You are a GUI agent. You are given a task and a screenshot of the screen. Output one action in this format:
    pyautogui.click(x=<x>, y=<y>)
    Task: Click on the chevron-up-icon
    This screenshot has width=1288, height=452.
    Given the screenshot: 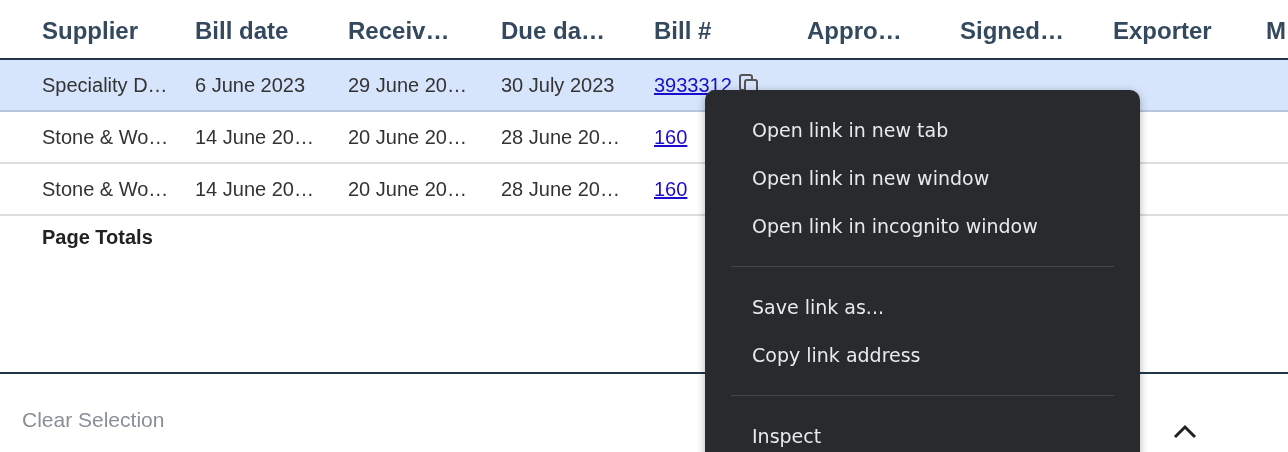 What is the action you would take?
    pyautogui.click(x=1185, y=432)
    